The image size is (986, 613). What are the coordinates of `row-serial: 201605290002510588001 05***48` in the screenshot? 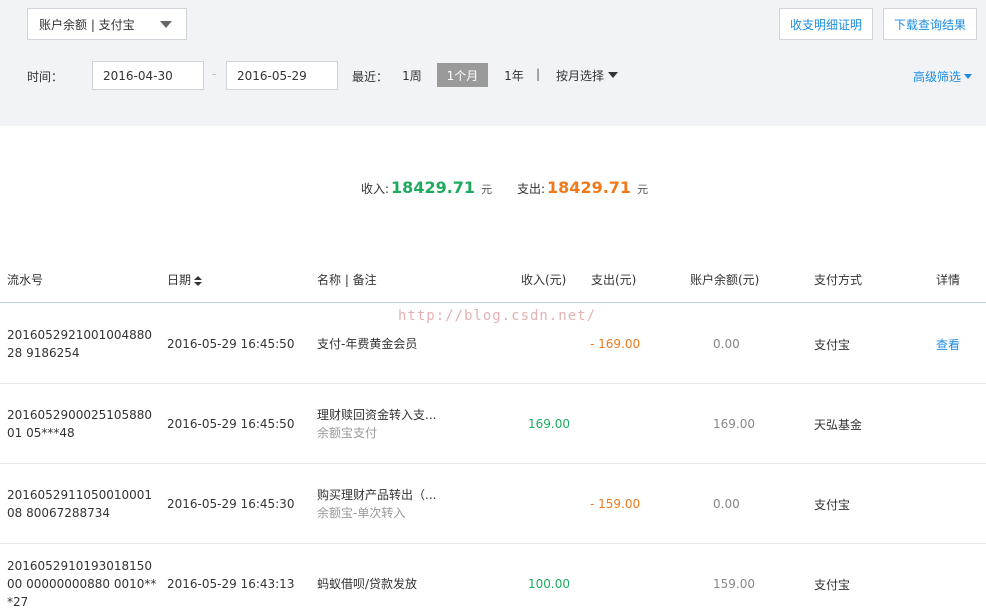 It's located at (80, 424).